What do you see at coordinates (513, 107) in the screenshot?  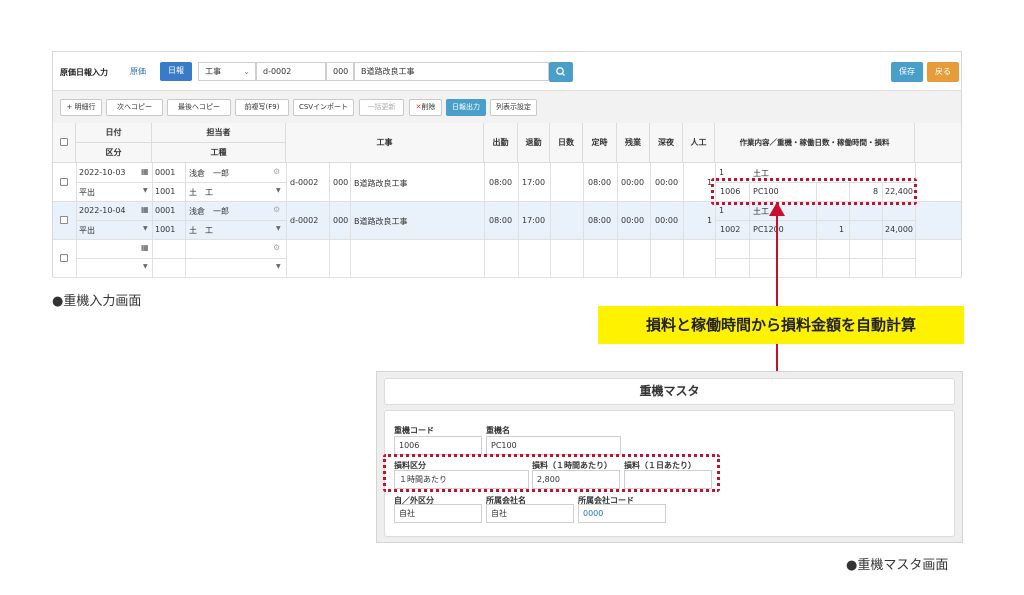 I see `column-settings-button: 列表示設定` at bounding box center [513, 107].